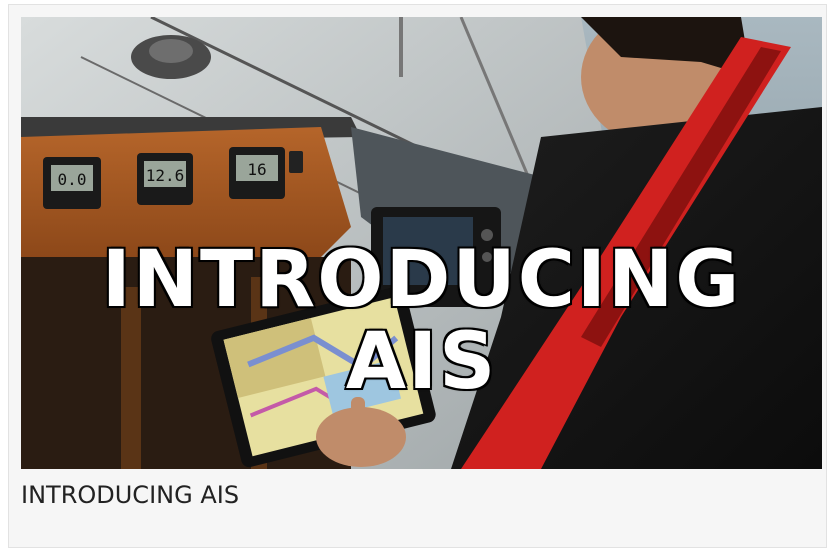 This screenshot has width=835, height=548. Describe the element at coordinates (165, 175) in the screenshot. I see `speed-reading: 12.6` at that location.